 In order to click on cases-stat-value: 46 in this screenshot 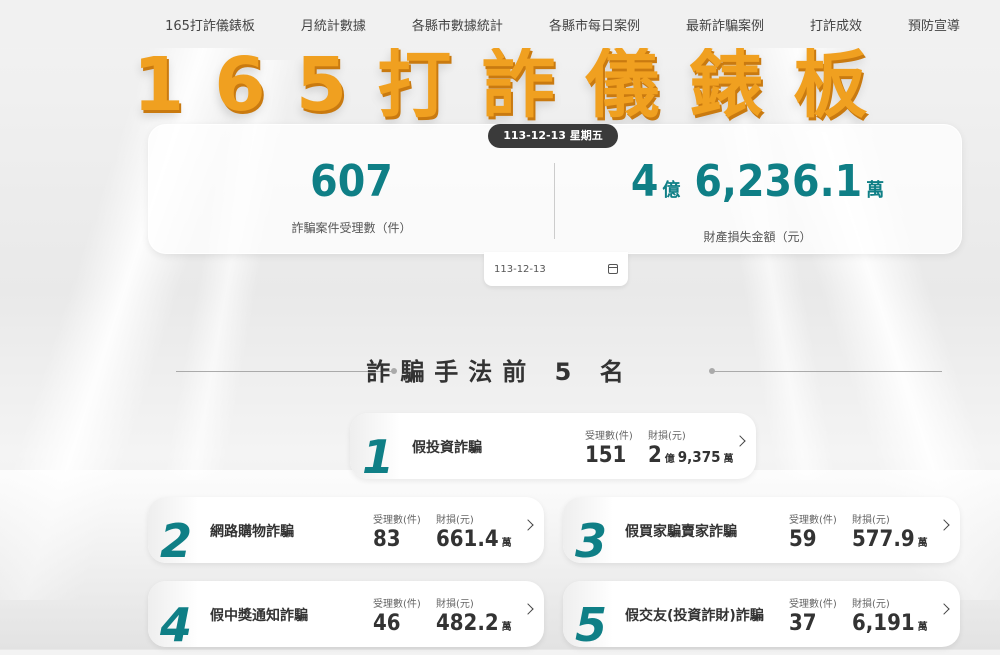, I will do `click(387, 623)`.